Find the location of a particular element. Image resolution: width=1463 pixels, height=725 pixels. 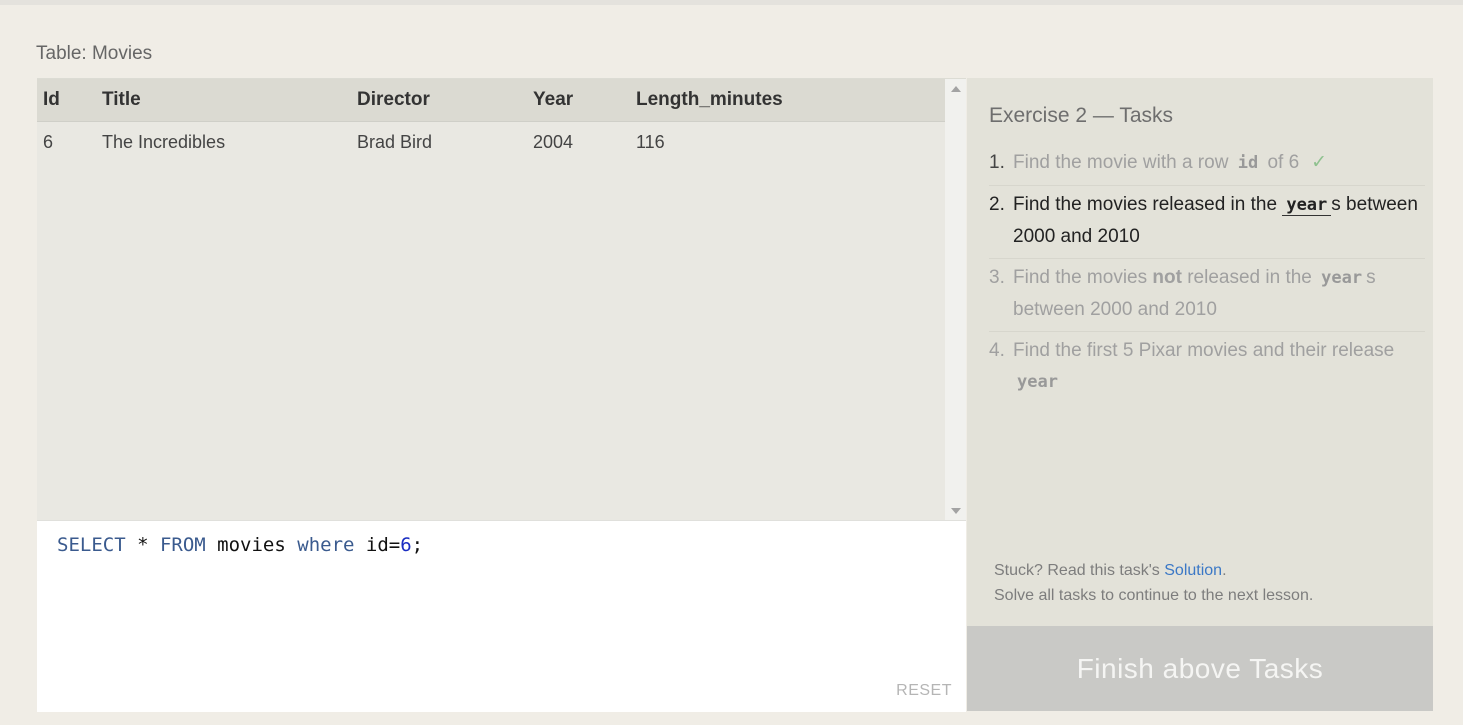

sql-semicolon: ; is located at coordinates (417, 545).